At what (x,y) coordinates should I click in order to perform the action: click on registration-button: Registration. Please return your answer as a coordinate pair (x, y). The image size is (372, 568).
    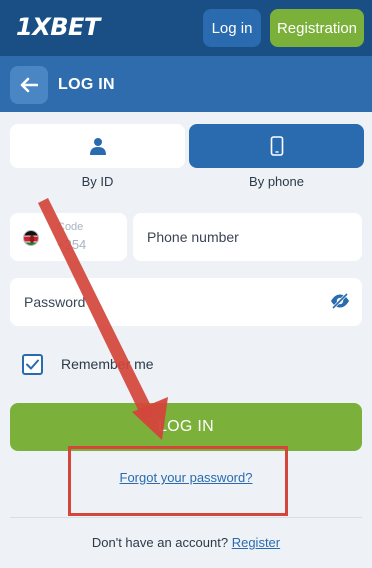
    Looking at the image, I should click on (317, 28).